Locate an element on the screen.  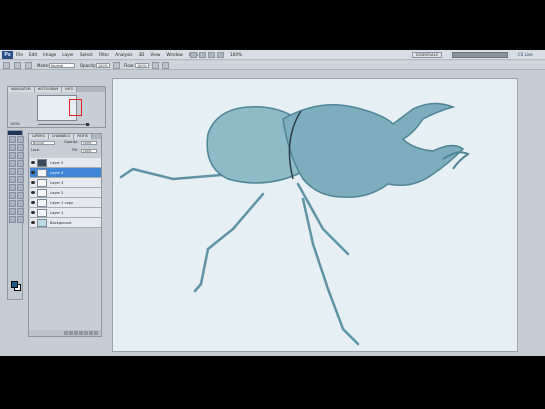
options-bar: Mode: Normal Opacity: 100% Flow: 100% is located at coordinates (272, 65).